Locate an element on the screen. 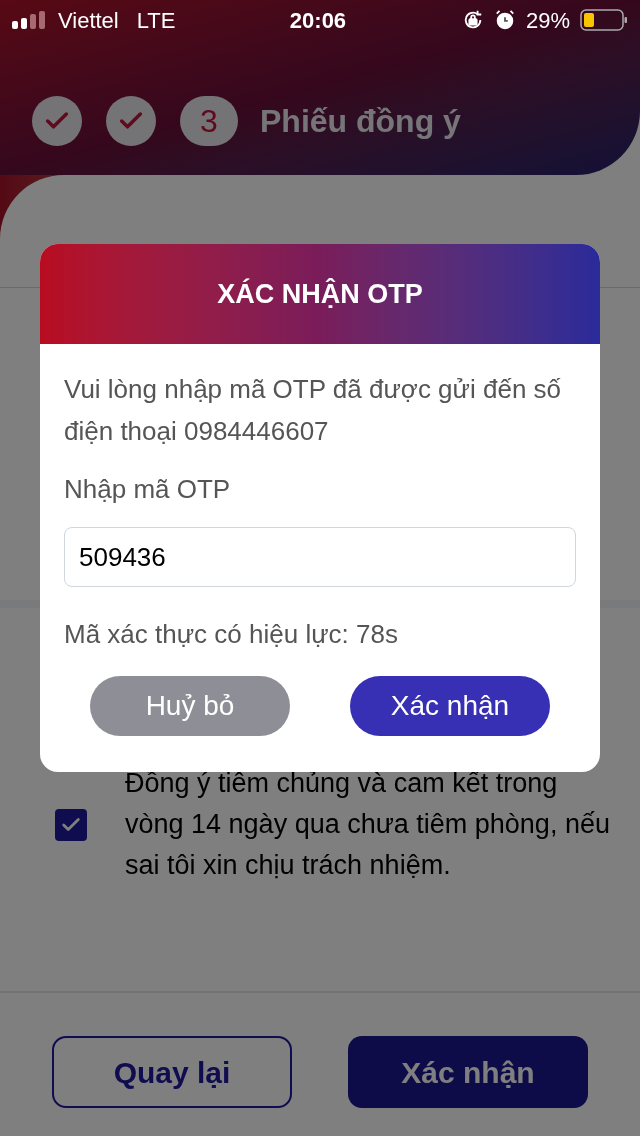 The width and height of the screenshot is (640, 1136). otp-field-label: Nhập mã OTP is located at coordinates (148, 489).